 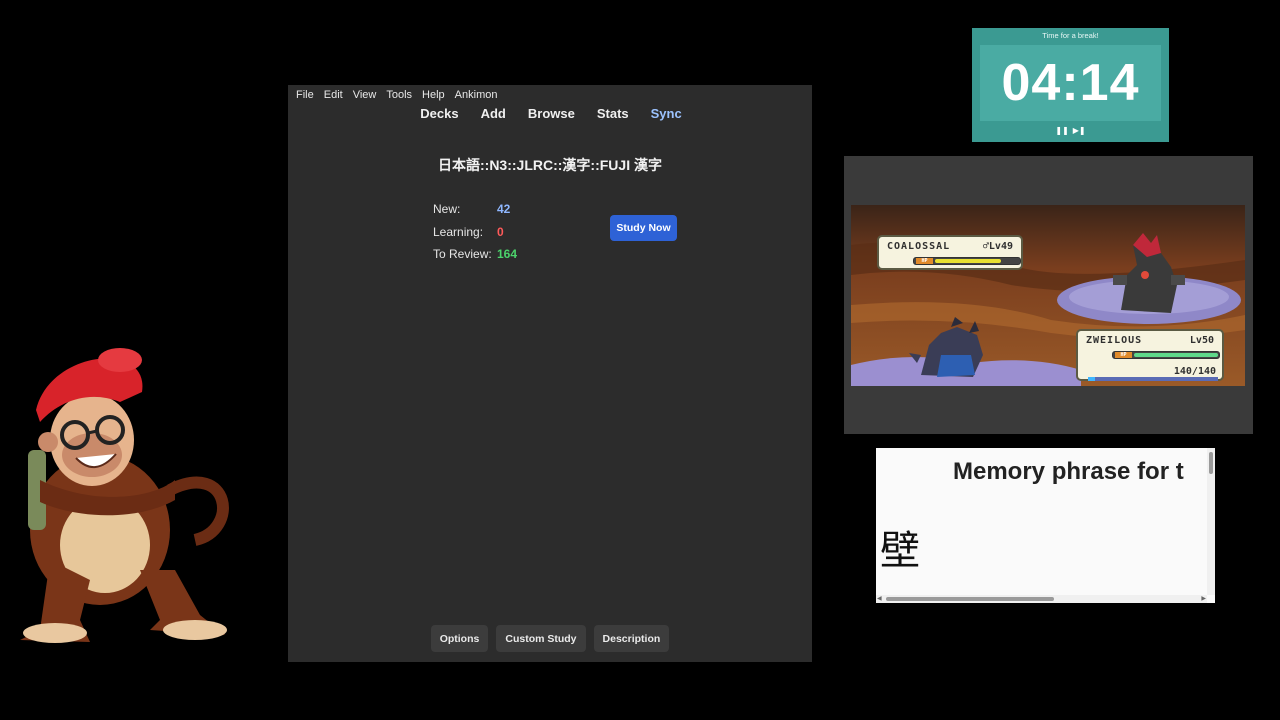 I want to click on toolbar-browse: Browse, so click(x=551, y=116).